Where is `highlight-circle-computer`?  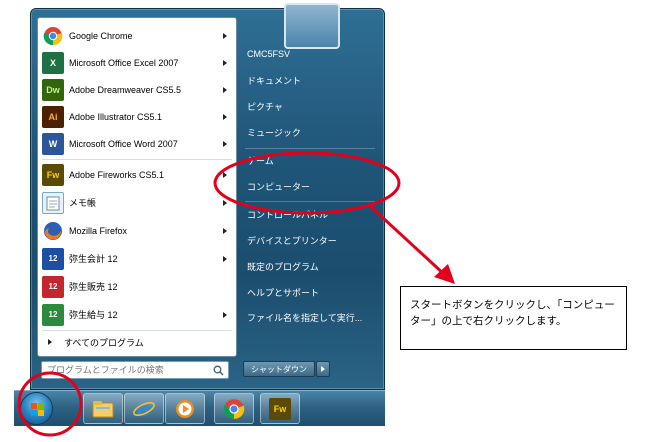 highlight-circle-computer is located at coordinates (307, 183).